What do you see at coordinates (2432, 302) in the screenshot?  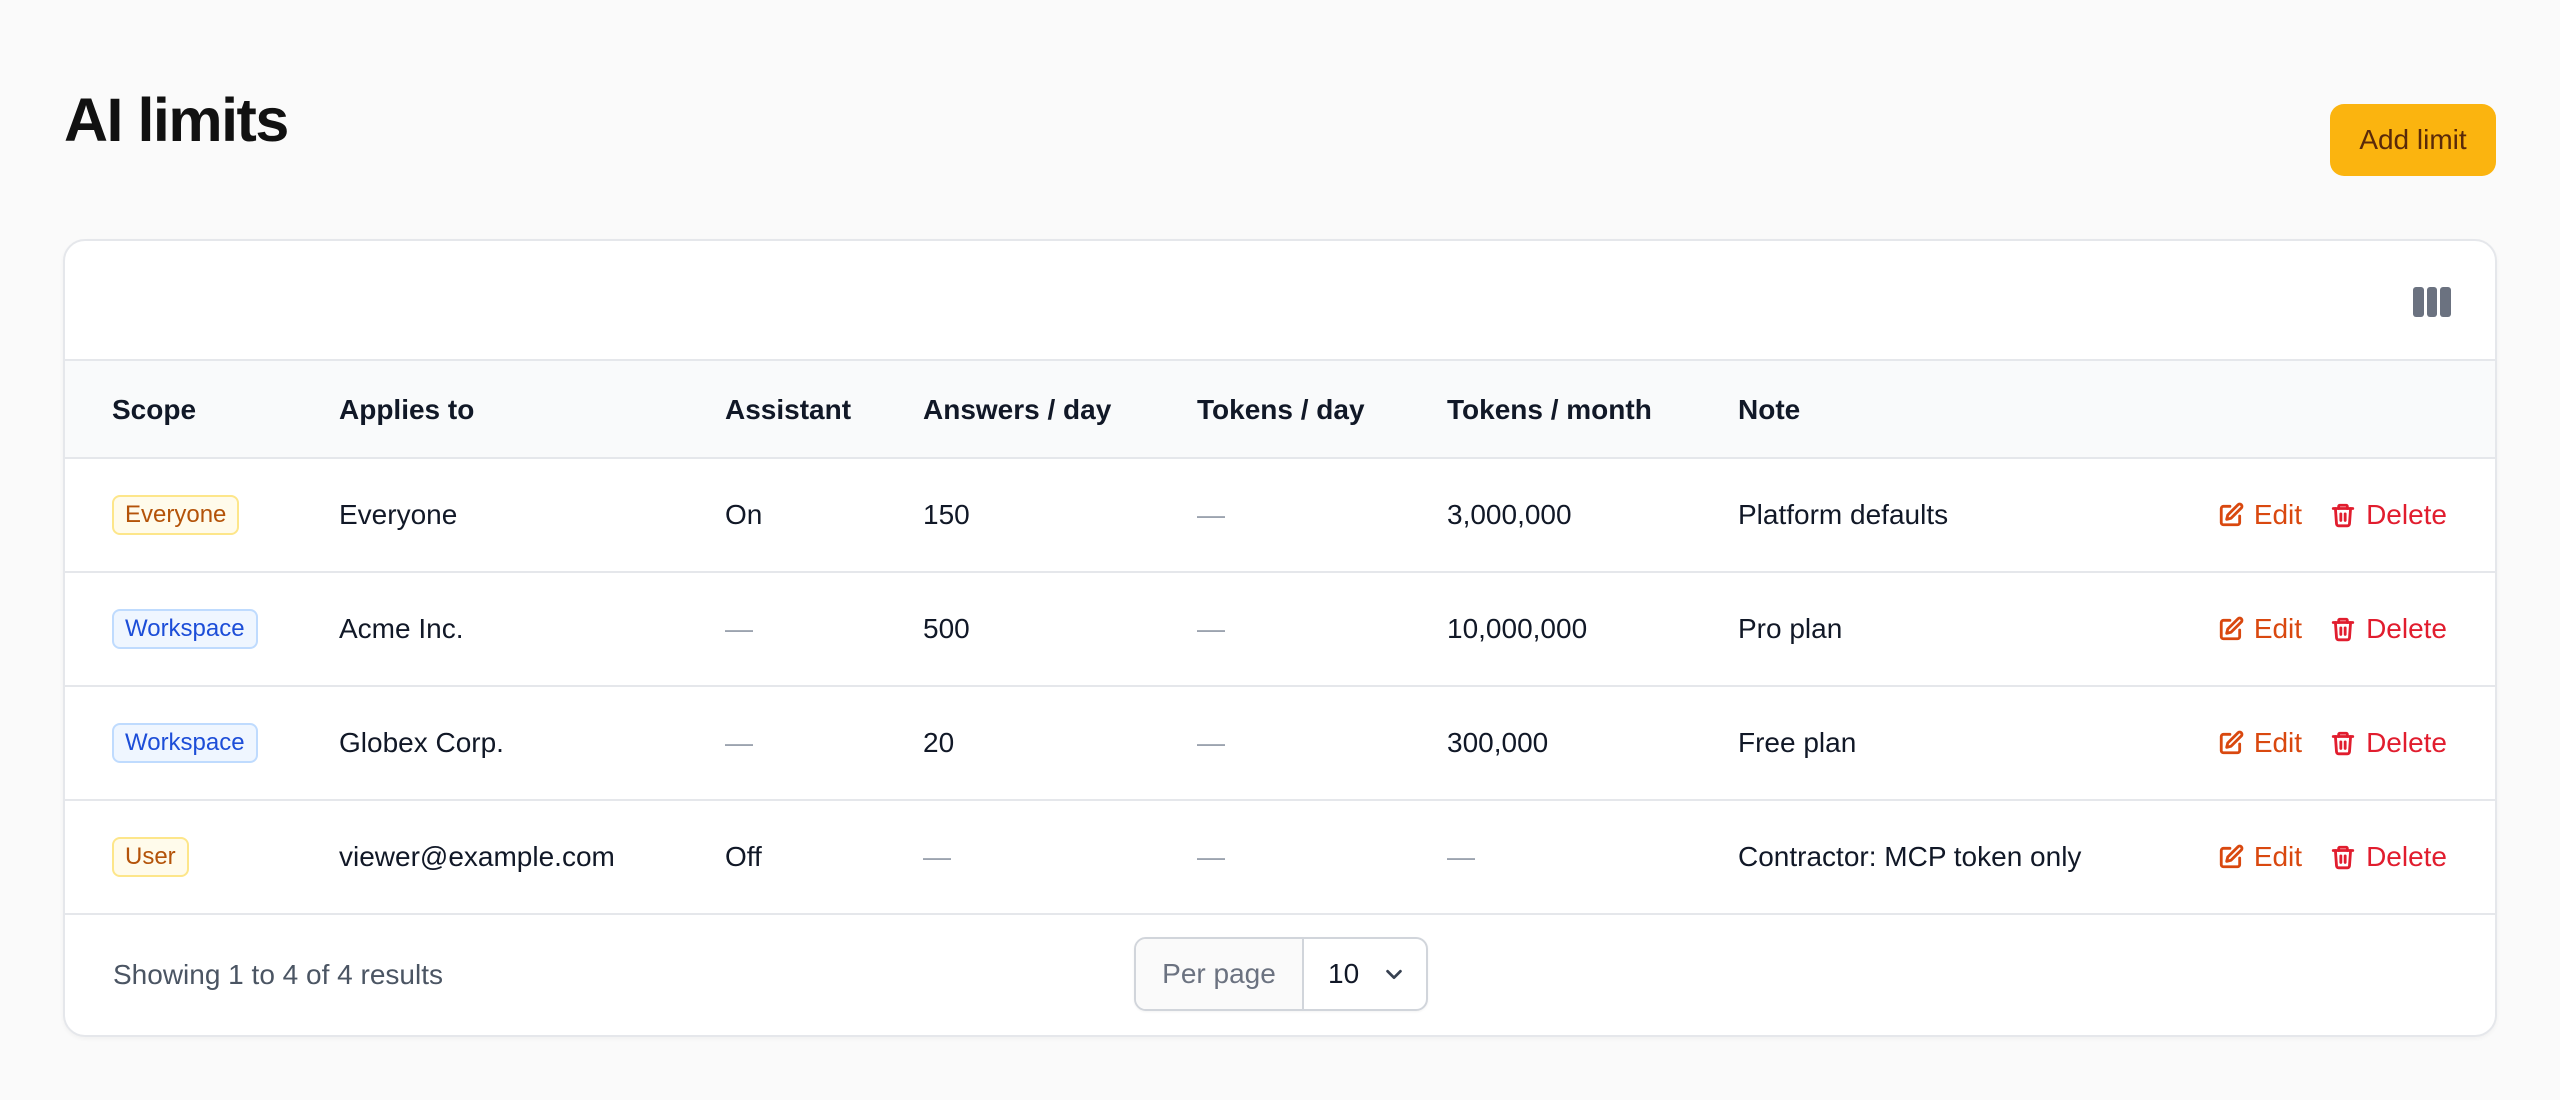 I see `columns-icon` at bounding box center [2432, 302].